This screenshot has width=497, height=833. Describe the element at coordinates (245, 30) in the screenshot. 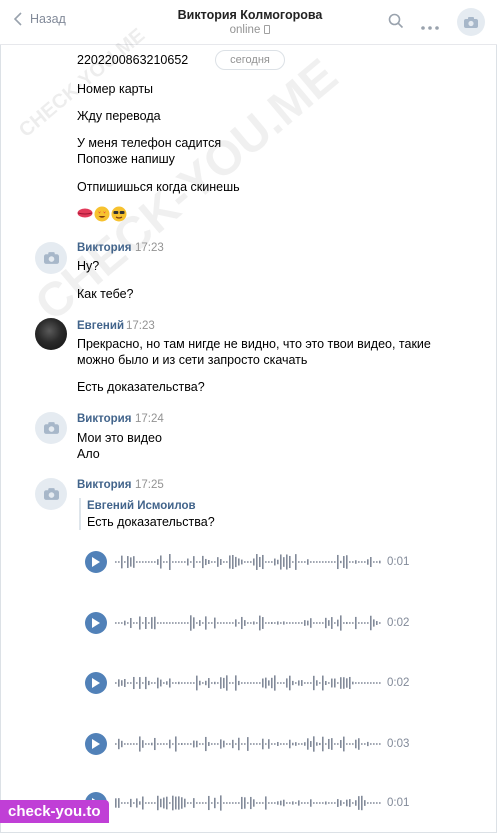

I see `status-text: online` at that location.